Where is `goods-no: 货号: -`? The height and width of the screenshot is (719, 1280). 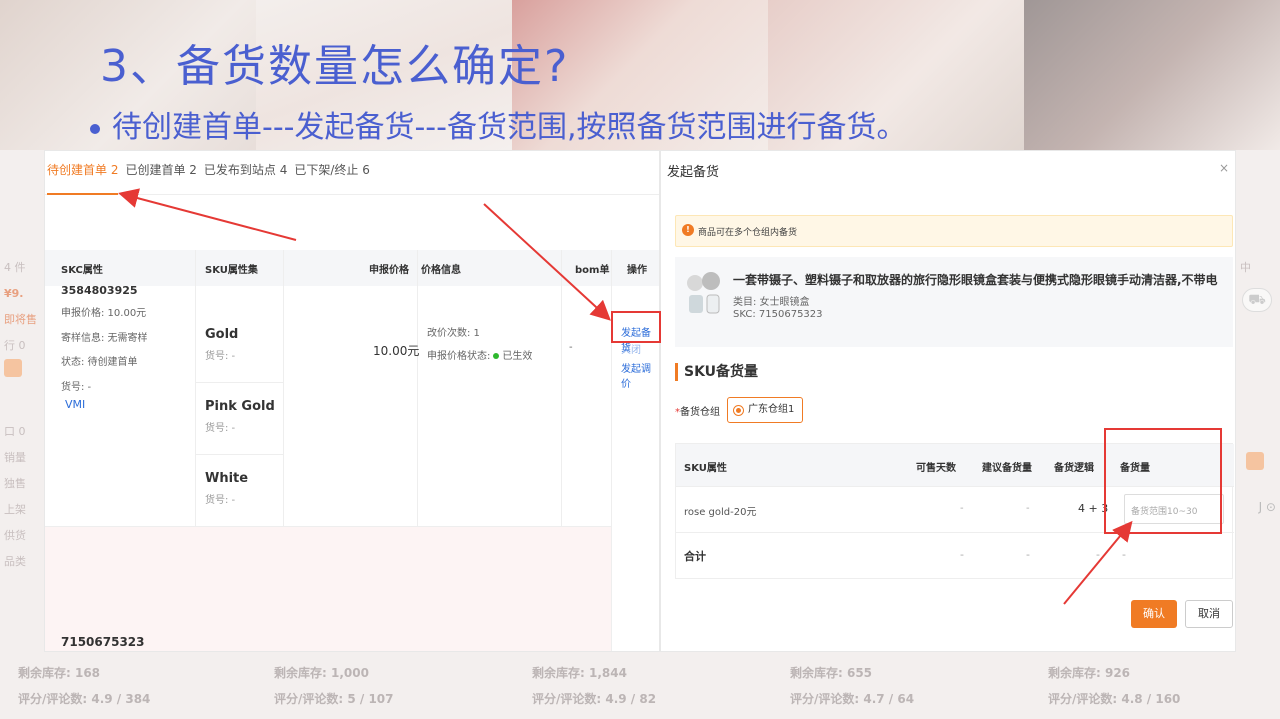
goods-no: 货号: - is located at coordinates (76, 387).